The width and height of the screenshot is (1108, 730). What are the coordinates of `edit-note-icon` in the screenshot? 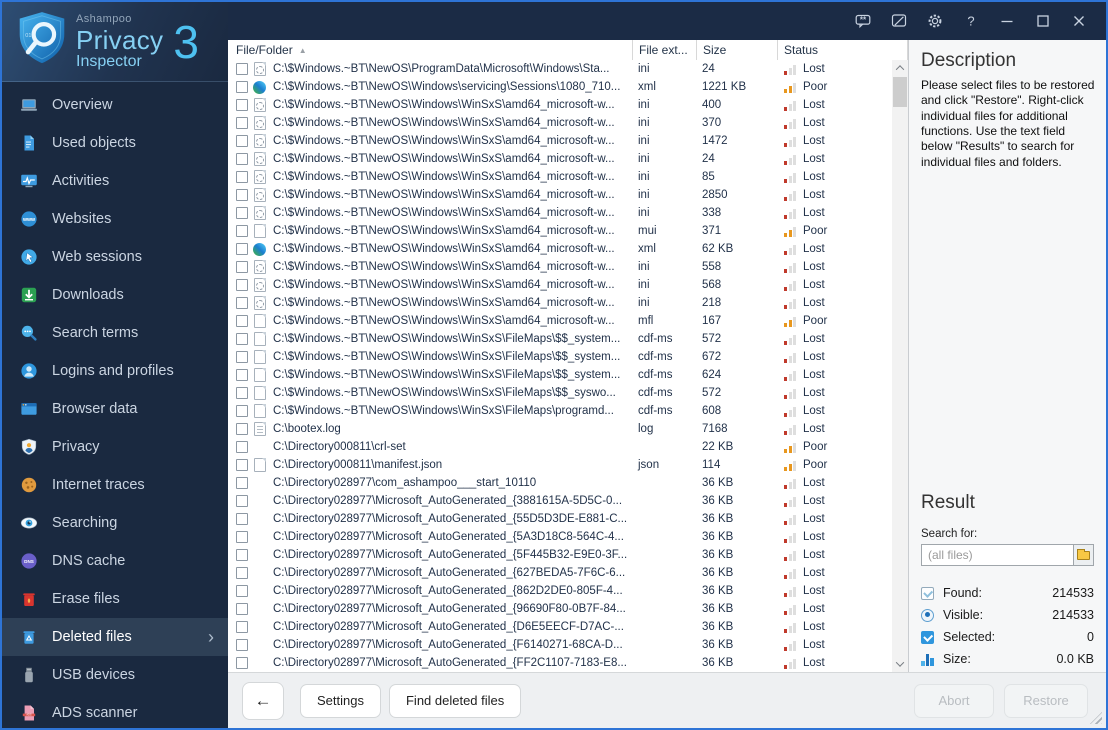 It's located at (899, 21).